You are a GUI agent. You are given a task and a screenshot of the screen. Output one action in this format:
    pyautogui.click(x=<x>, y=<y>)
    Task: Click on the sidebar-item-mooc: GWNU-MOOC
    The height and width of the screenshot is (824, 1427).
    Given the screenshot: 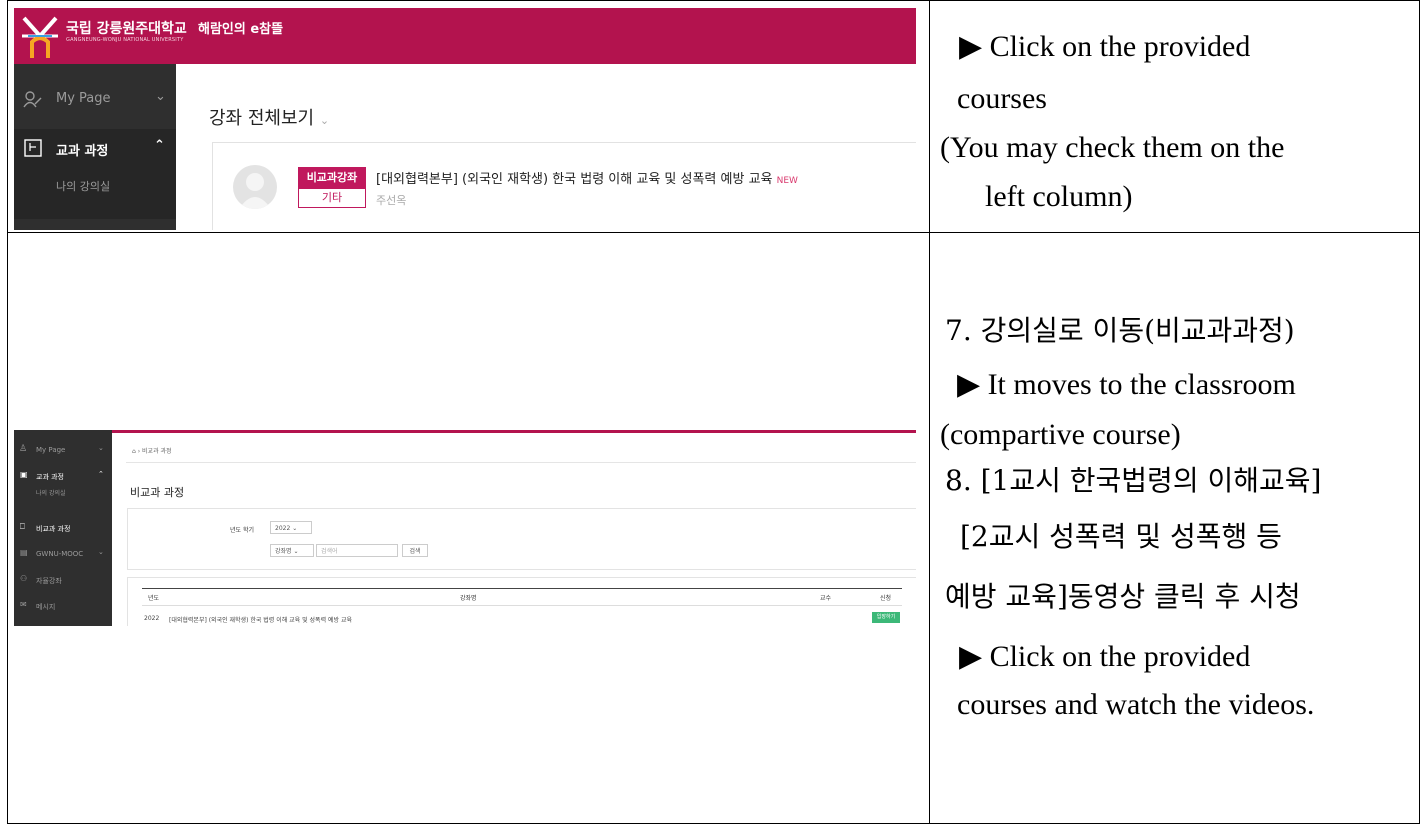 What is the action you would take?
    pyautogui.click(x=59, y=554)
    